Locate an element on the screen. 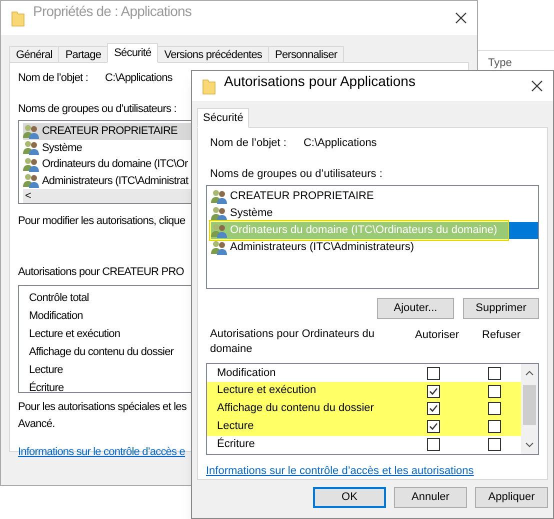 This screenshot has width=554, height=519. window-title: Propriétés de : Applications is located at coordinates (112, 11).